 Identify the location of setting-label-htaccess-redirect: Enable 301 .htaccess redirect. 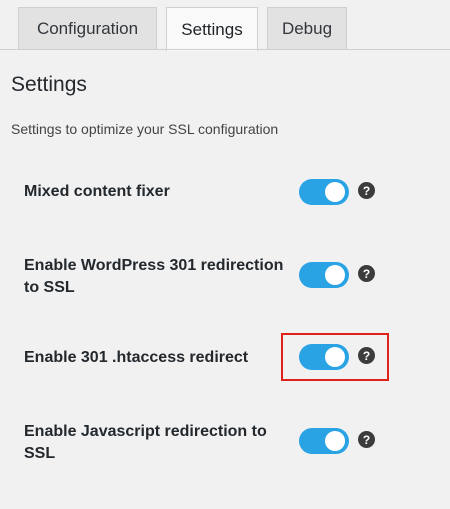
(136, 357).